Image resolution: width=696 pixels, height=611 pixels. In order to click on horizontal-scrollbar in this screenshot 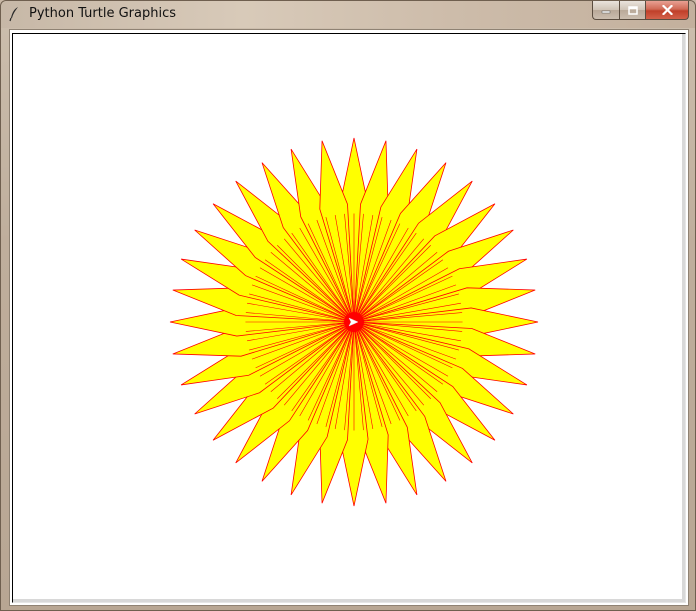, I will do `click(349, 600)`.